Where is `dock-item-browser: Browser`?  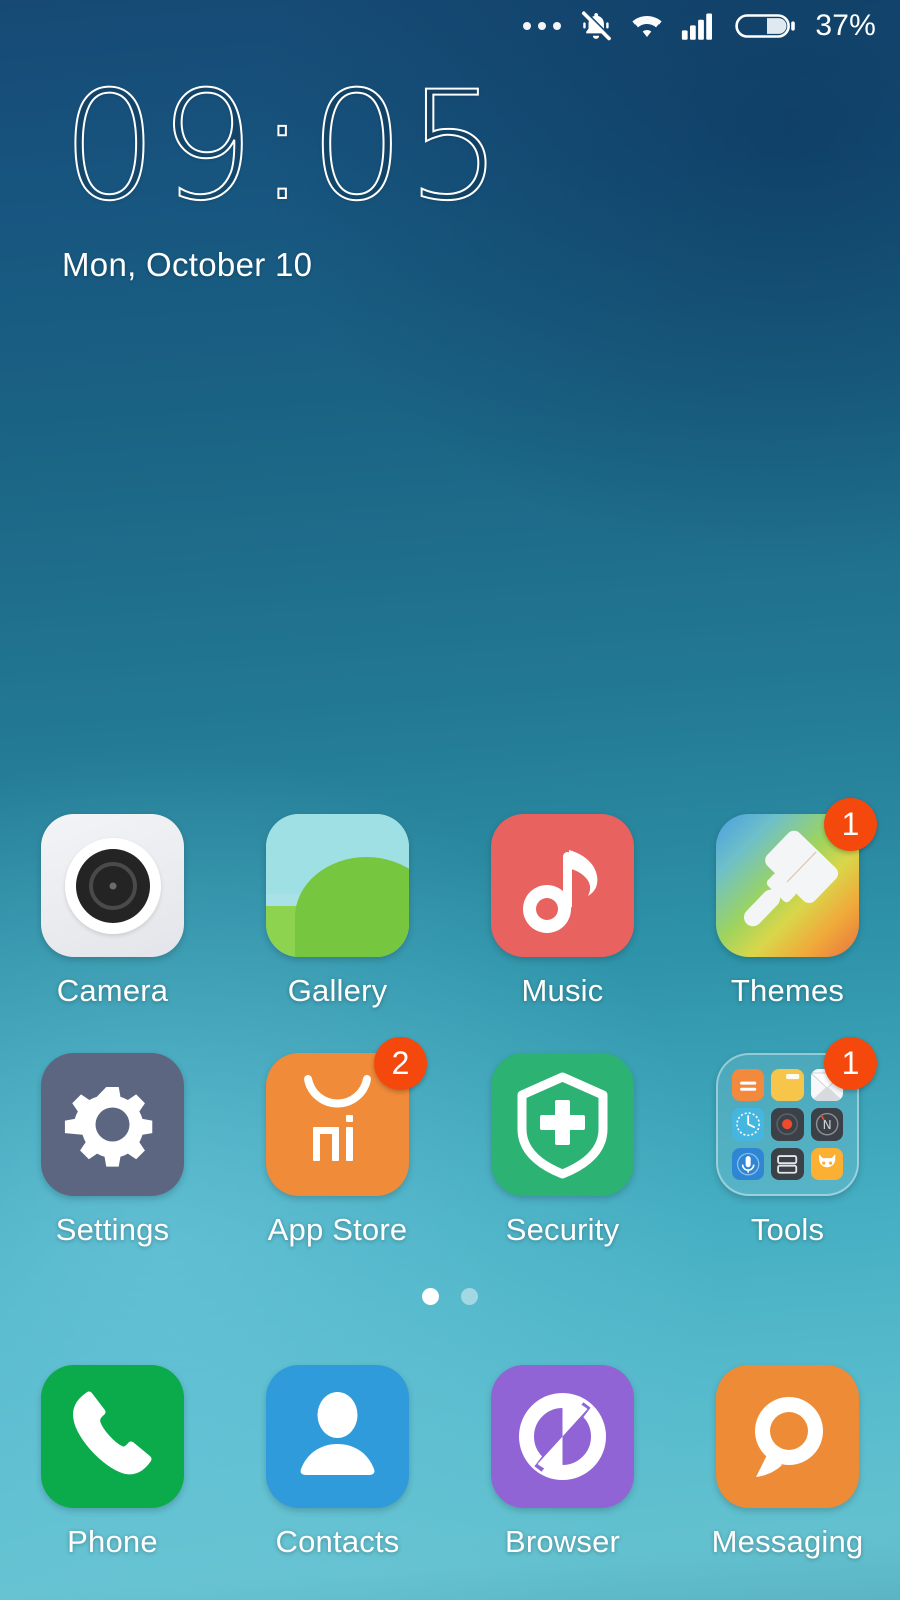
dock-item-browser: Browser is located at coordinates (562, 1462).